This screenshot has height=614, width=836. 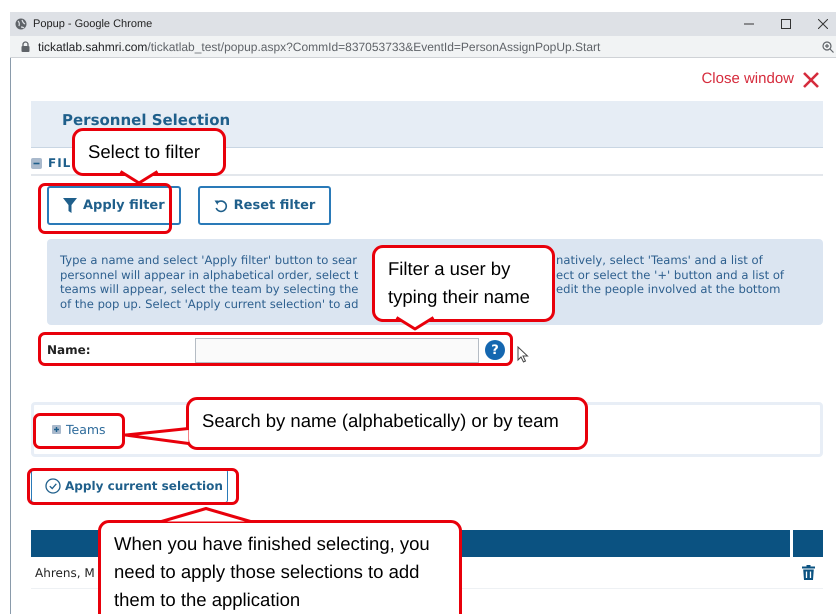 I want to click on help-text: natively, select 'Teams' and a list of, so click(x=659, y=260).